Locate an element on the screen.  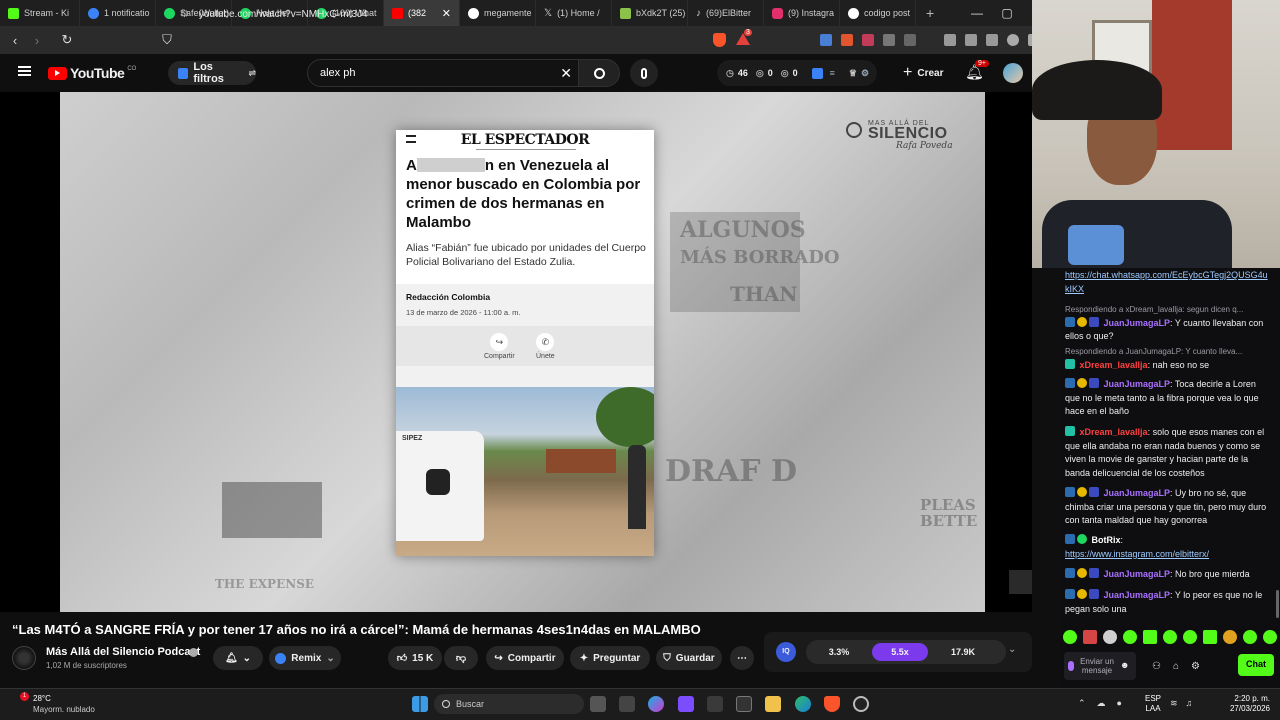
browser-tab: ♪ (69)ElBitter is located at coordinates (726, 13).